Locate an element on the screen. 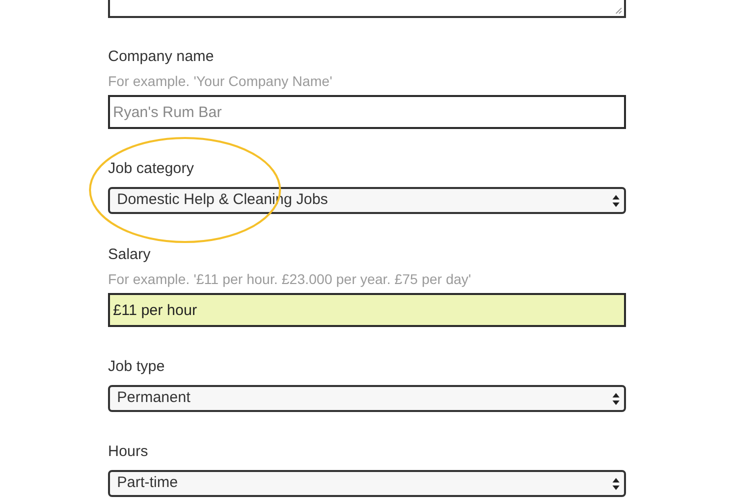  hint-text: For example. '£11 per hour. £23.000 per year. £75 per day' is located at coordinates (290, 279).